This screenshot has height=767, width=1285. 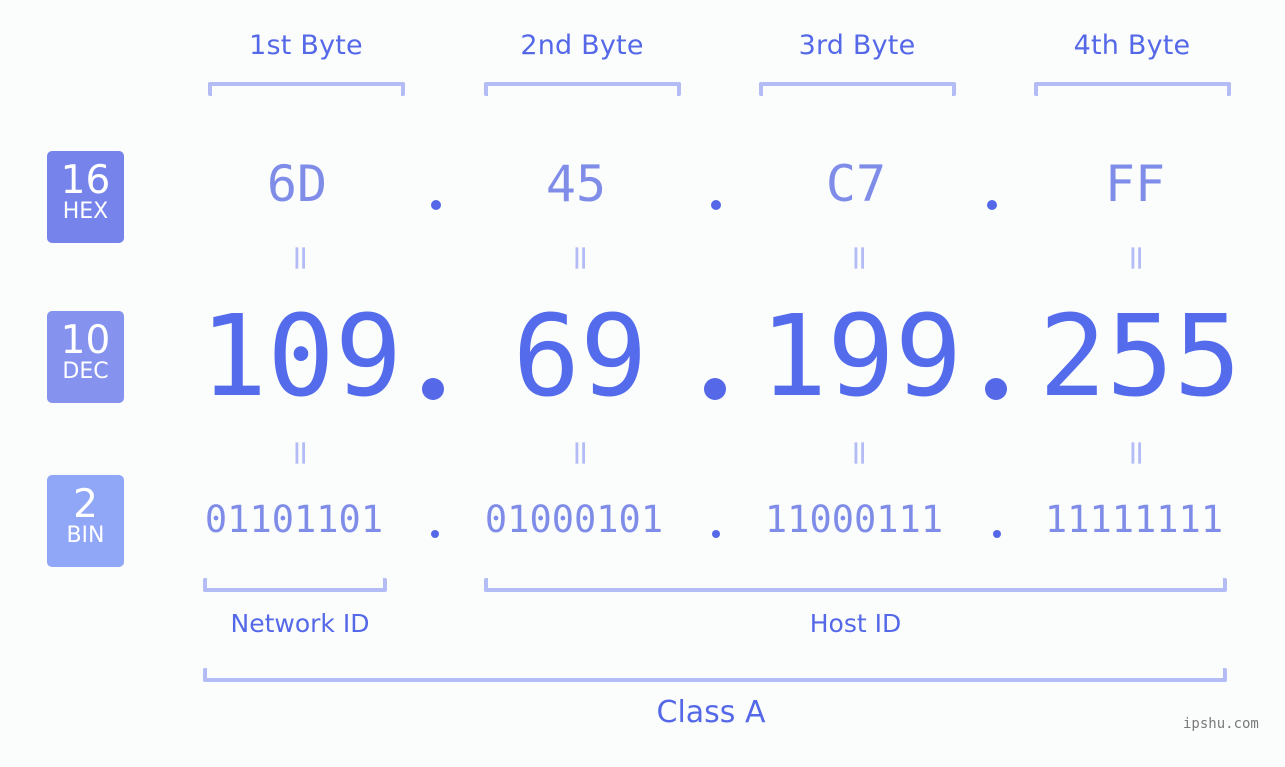 What do you see at coordinates (580, 357) in the screenshot?
I see `dec-value-2: 69` at bounding box center [580, 357].